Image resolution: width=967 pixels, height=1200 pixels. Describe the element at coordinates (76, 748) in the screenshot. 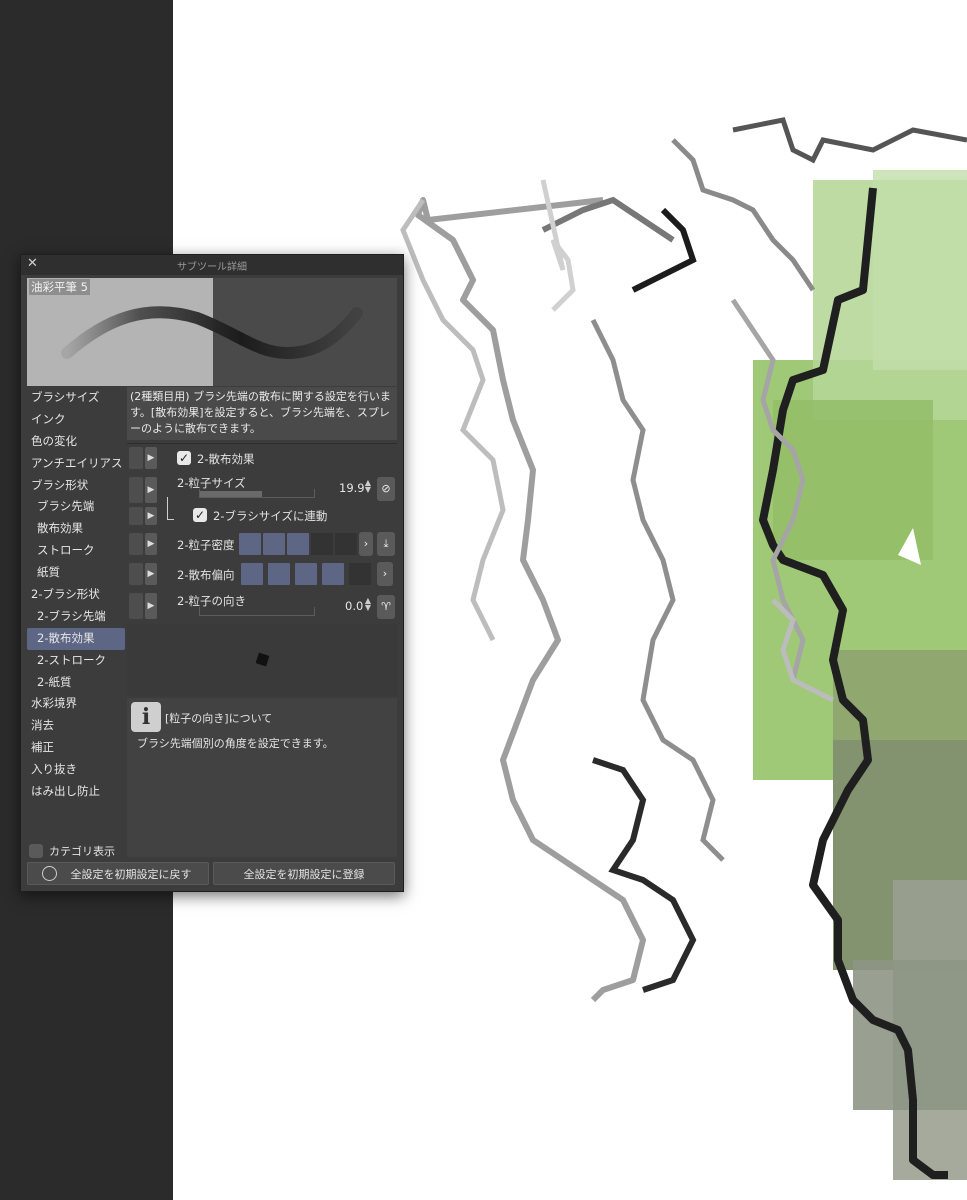

I see `category-correction: 補正` at that location.